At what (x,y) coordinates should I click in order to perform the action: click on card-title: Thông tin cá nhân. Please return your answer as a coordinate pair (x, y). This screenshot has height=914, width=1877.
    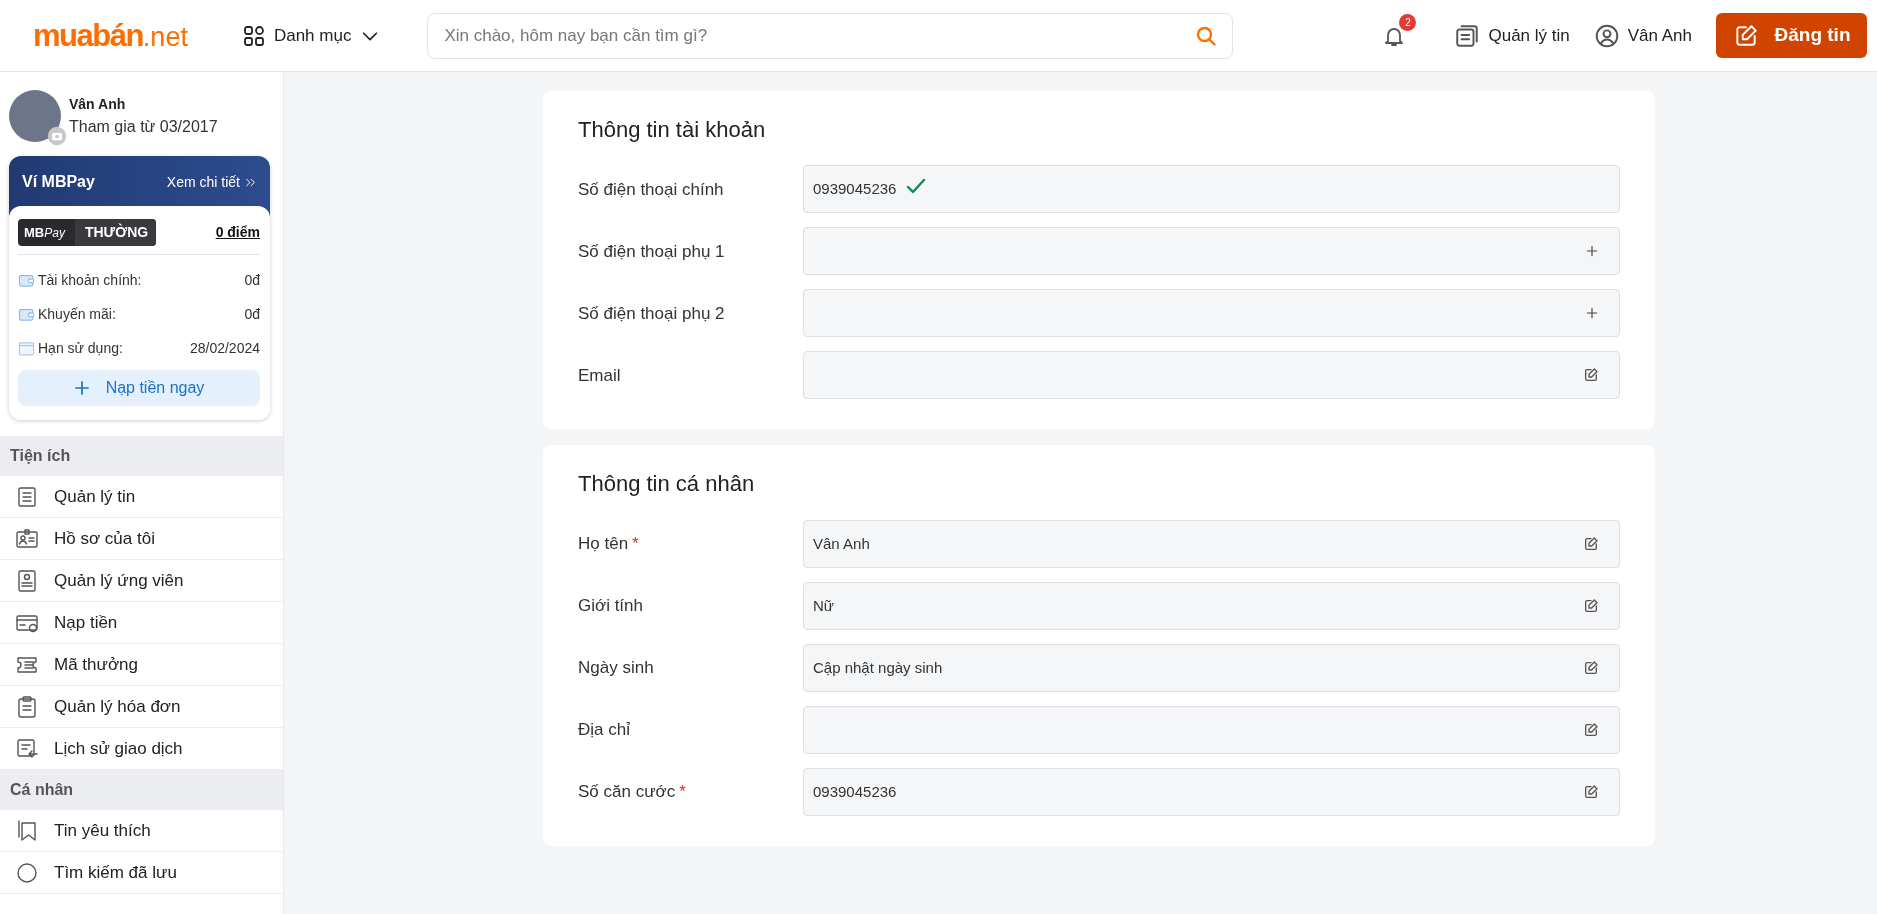
    Looking at the image, I should click on (667, 484).